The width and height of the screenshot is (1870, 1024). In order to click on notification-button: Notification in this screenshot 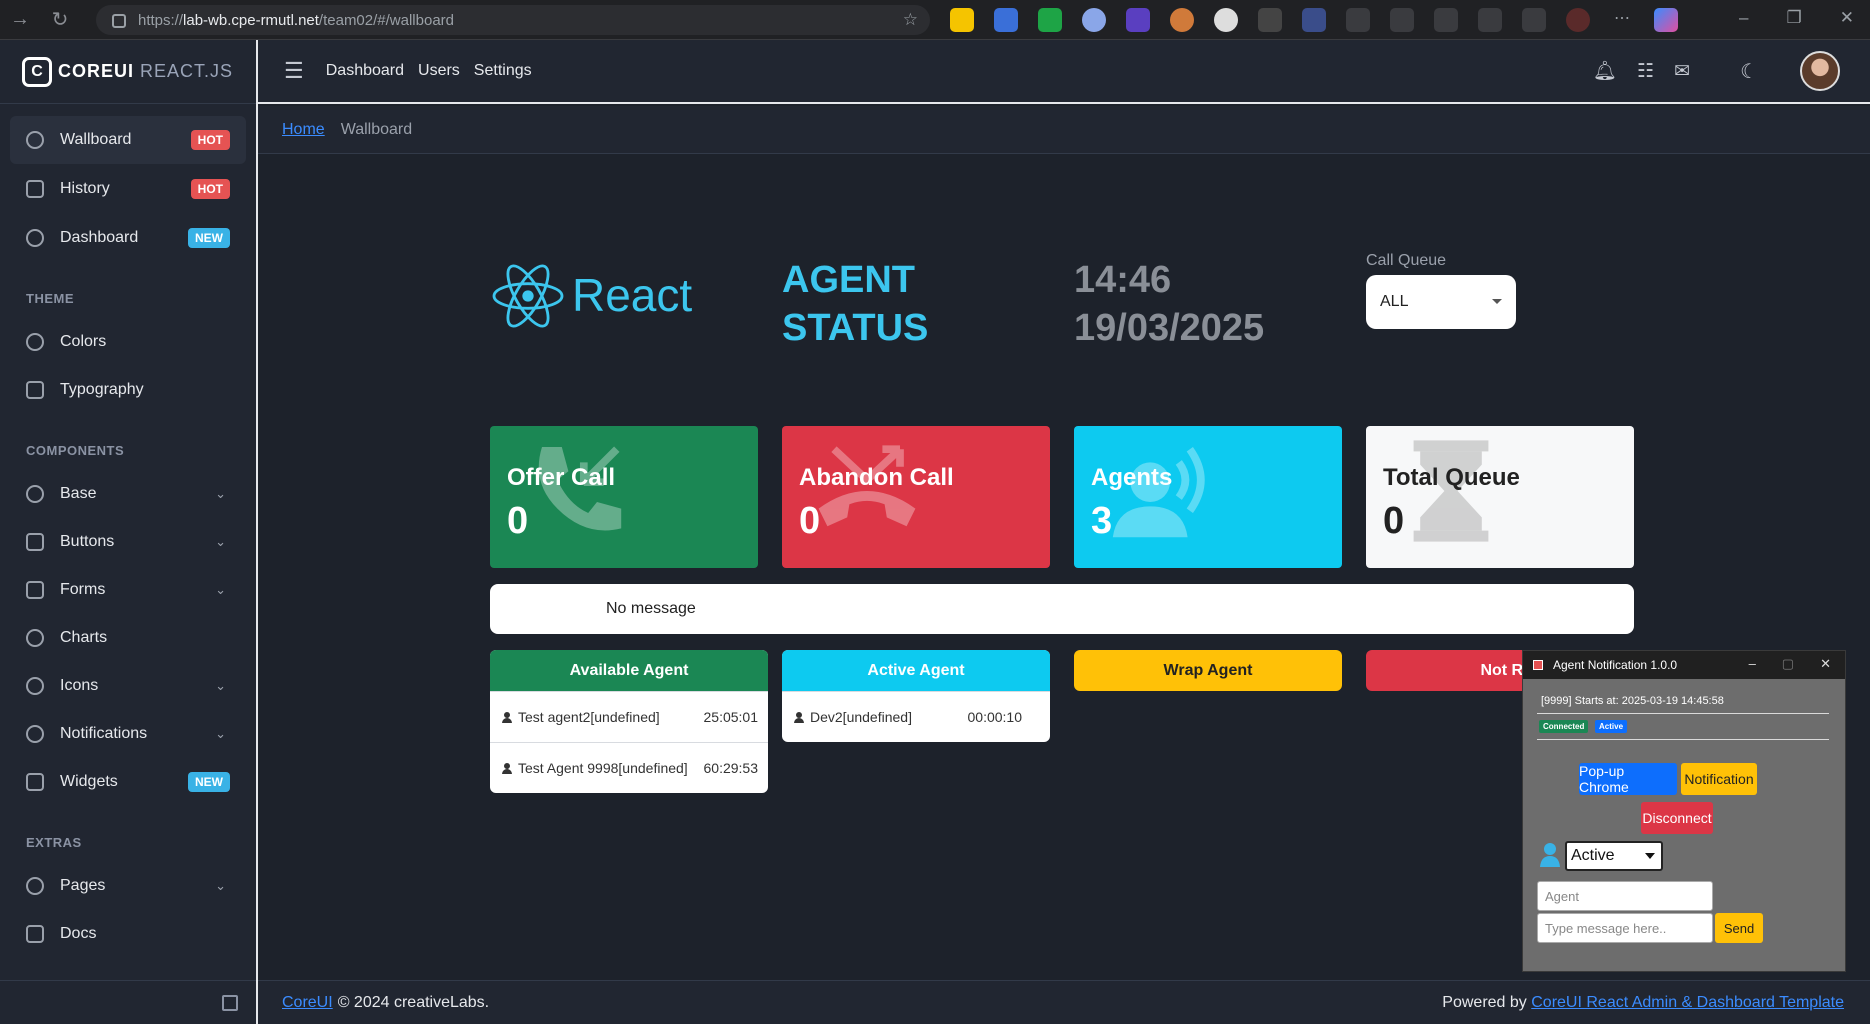, I will do `click(1719, 779)`.